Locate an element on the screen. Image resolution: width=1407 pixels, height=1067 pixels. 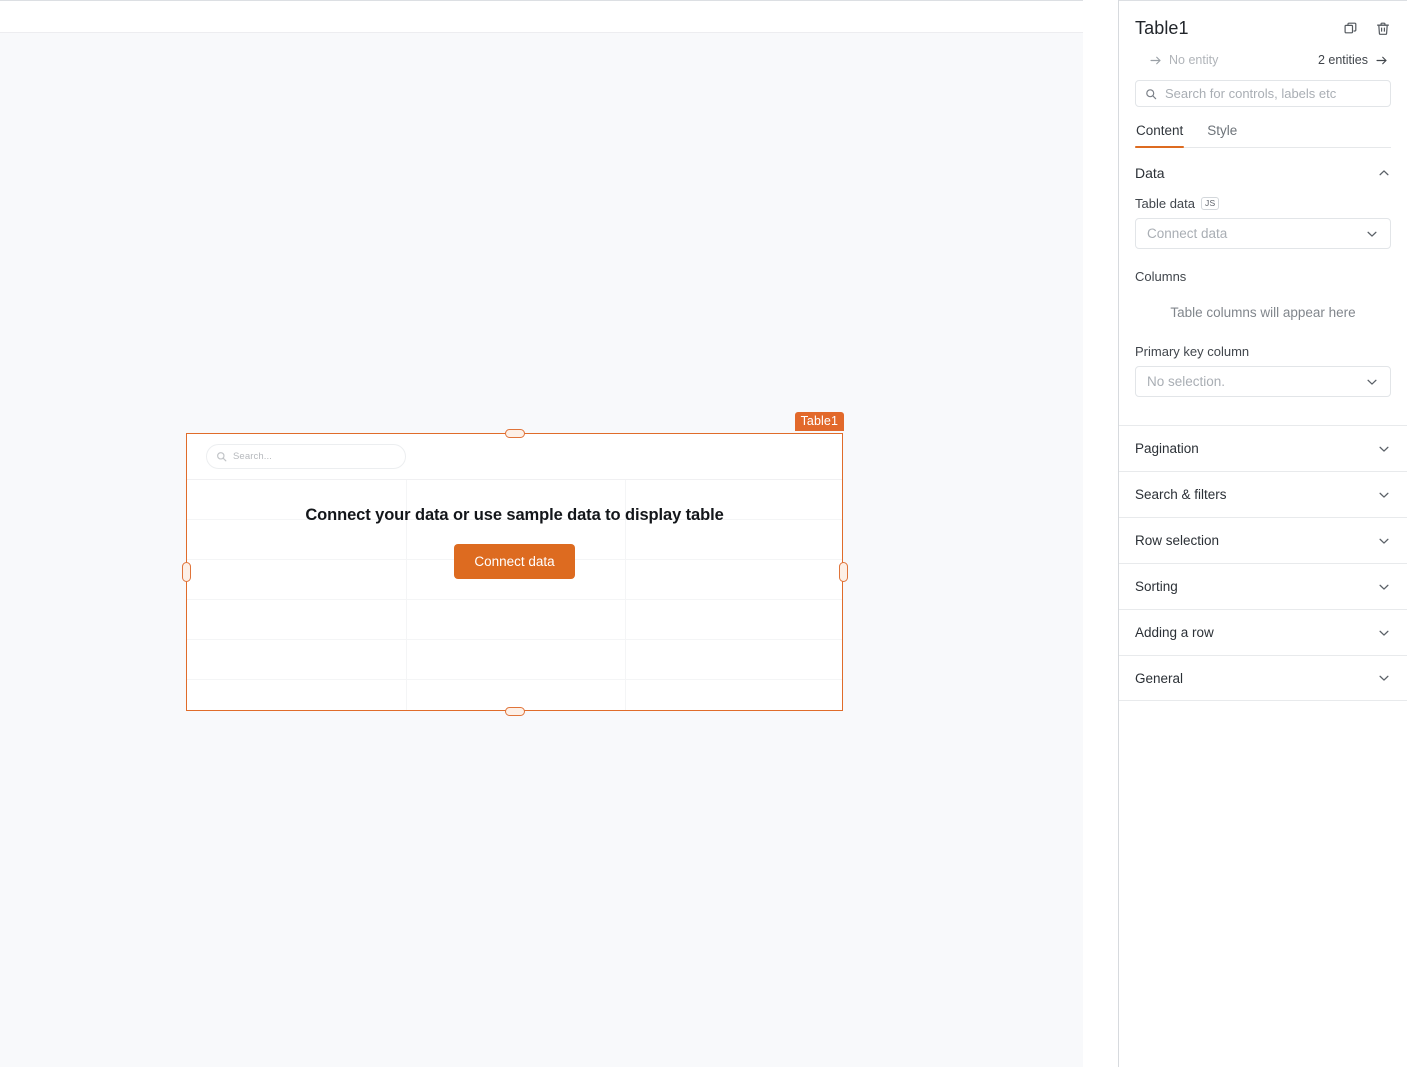
section-label: General is located at coordinates (1159, 678).